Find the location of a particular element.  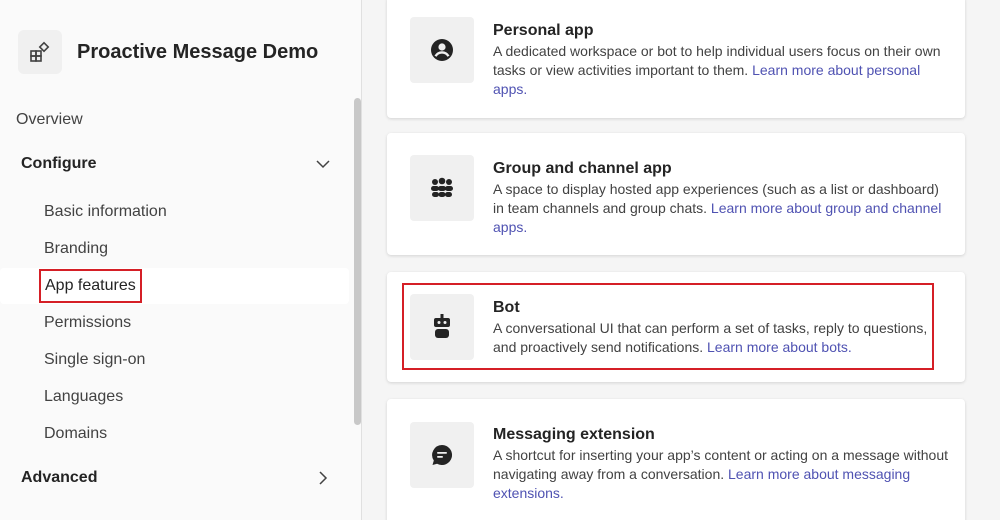

nav-item-single-sign-on: Single sign-on is located at coordinates (94, 360).